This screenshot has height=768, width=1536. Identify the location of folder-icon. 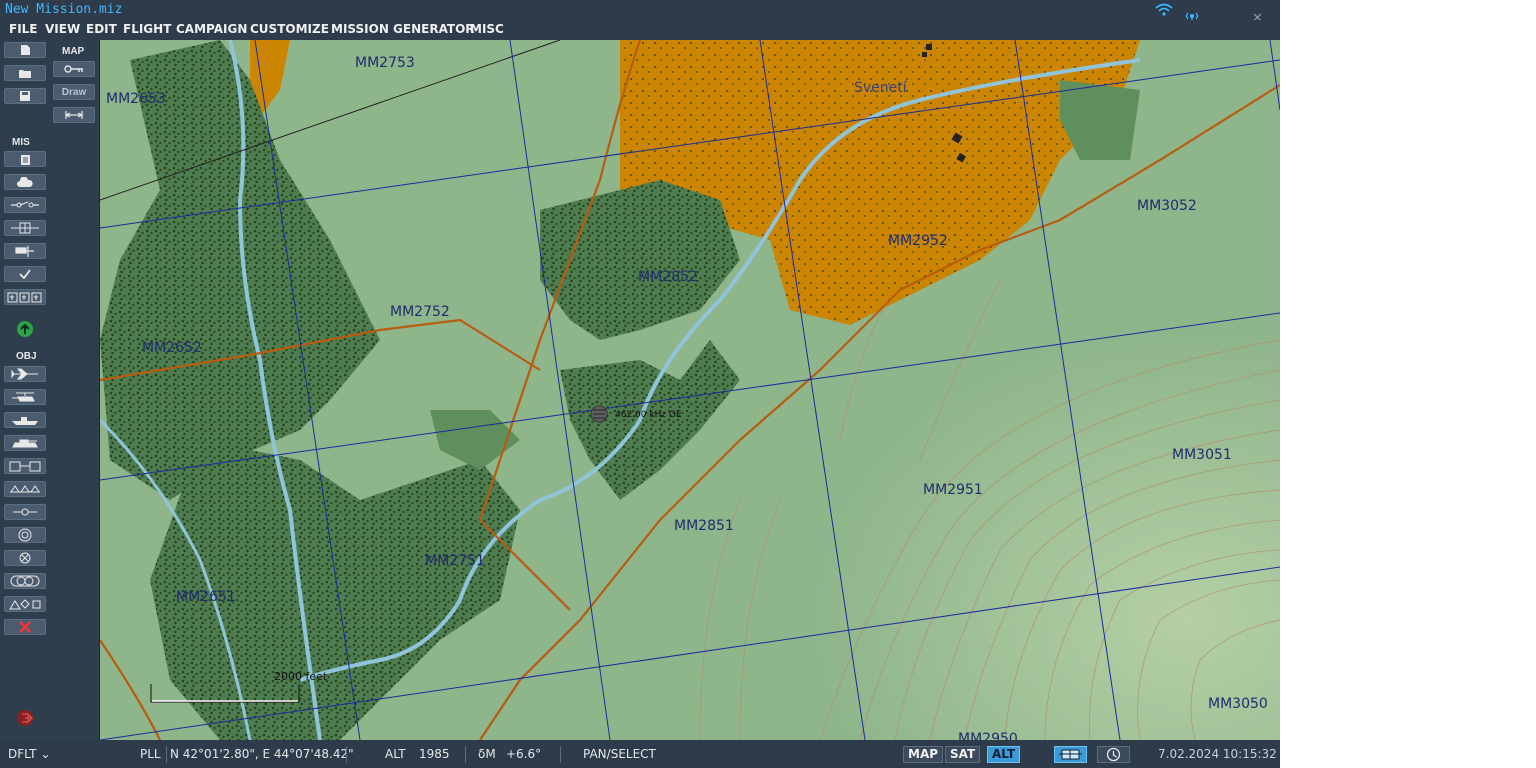
(25, 73).